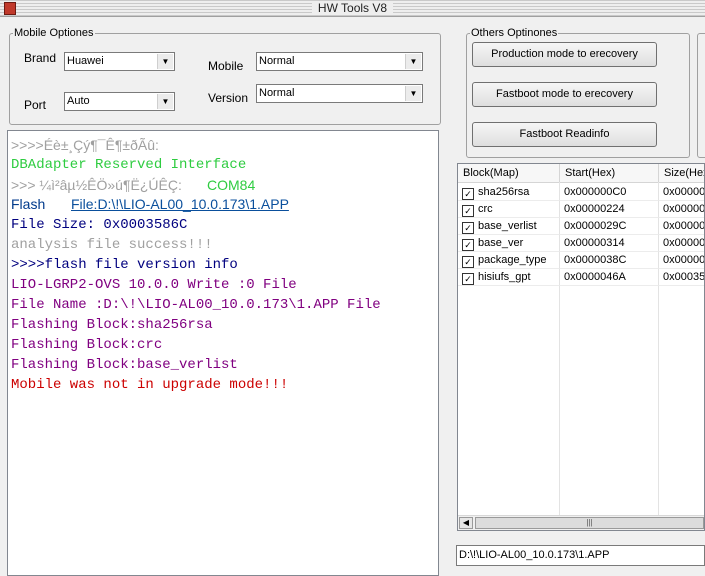  I want to click on block-name: base_ver, so click(501, 243).